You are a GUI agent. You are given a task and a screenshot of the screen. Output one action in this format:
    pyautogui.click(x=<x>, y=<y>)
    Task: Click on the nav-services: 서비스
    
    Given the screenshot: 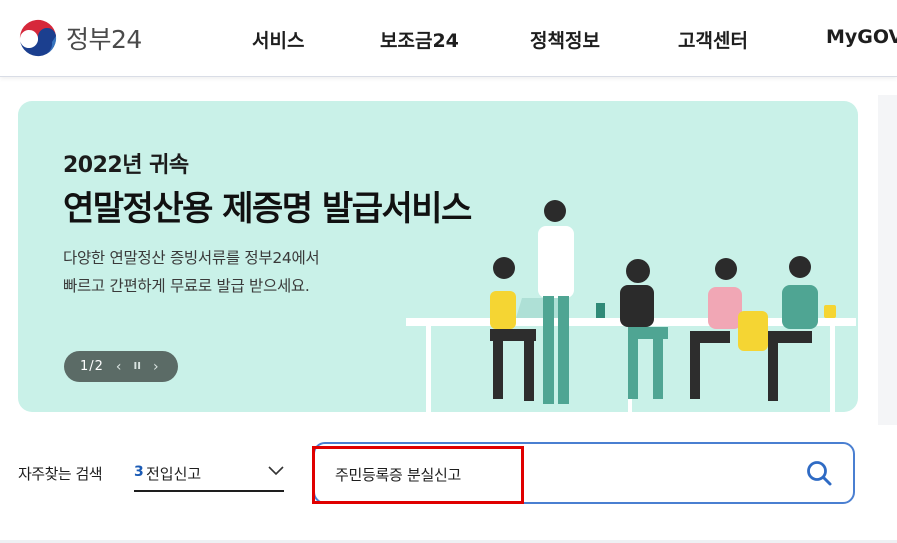 What is the action you would take?
    pyautogui.click(x=278, y=39)
    